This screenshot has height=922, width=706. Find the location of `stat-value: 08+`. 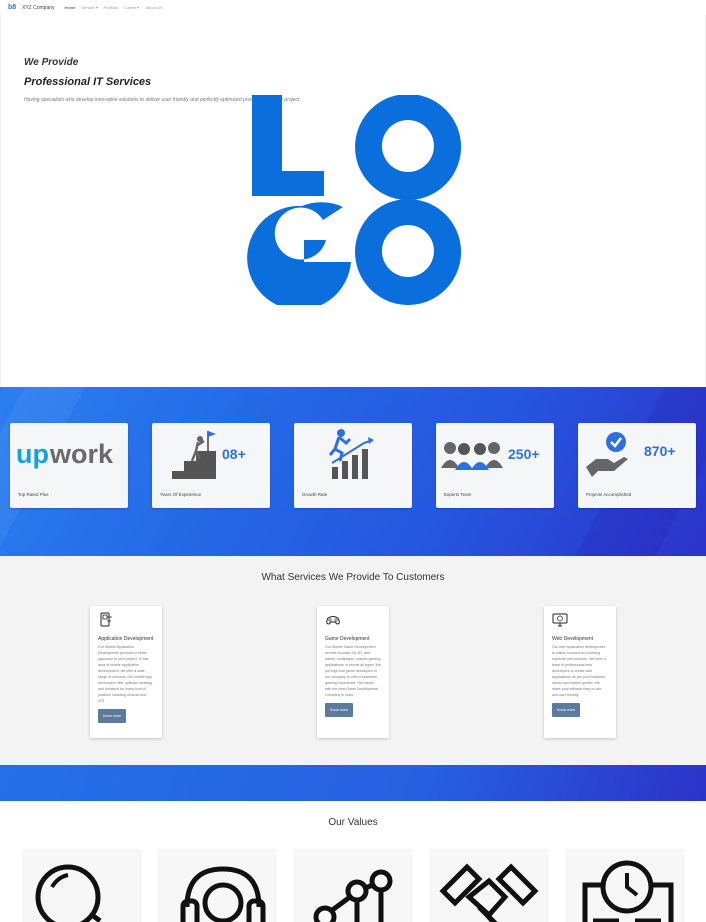

stat-value: 08+ is located at coordinates (234, 454).